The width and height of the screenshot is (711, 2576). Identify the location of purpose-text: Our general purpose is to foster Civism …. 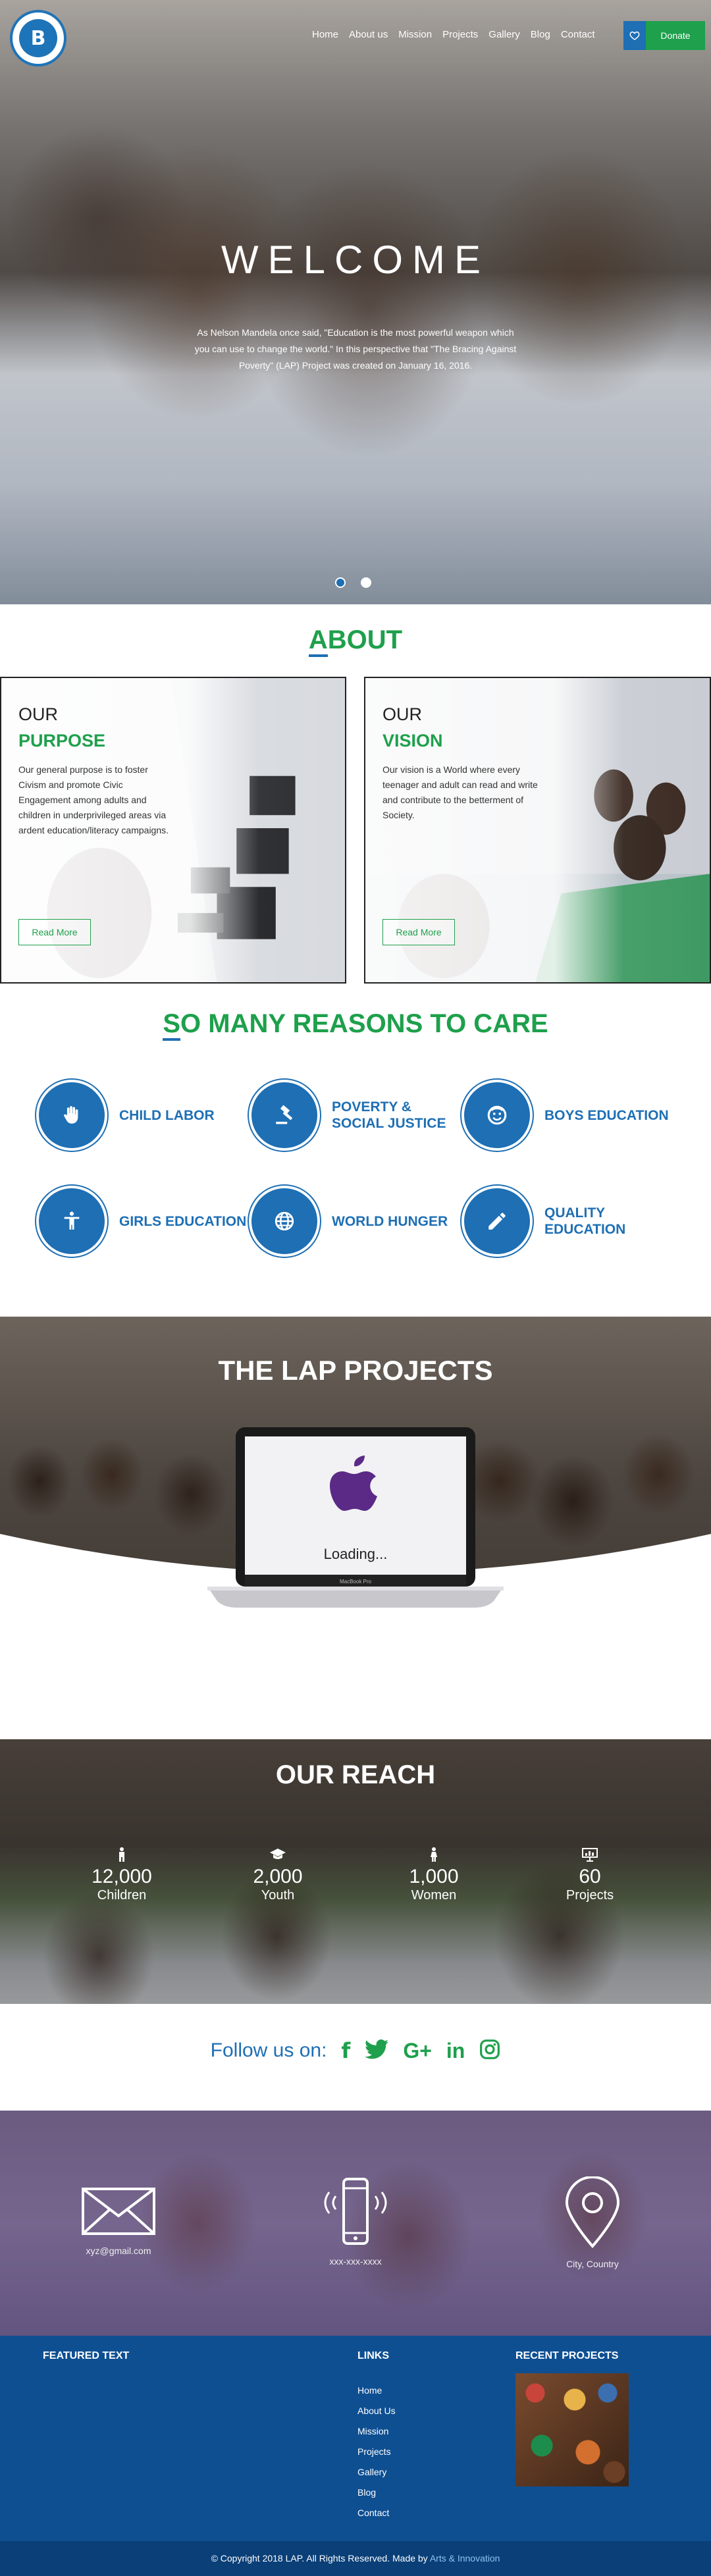
(93, 800).